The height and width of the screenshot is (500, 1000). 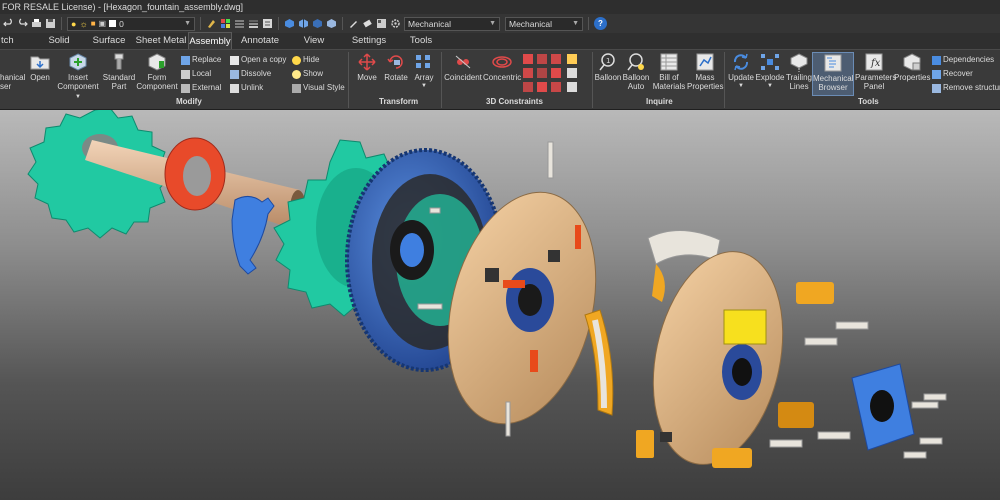 What do you see at coordinates (463, 67) in the screenshot?
I see `coincident-button: Coincident` at bounding box center [463, 67].